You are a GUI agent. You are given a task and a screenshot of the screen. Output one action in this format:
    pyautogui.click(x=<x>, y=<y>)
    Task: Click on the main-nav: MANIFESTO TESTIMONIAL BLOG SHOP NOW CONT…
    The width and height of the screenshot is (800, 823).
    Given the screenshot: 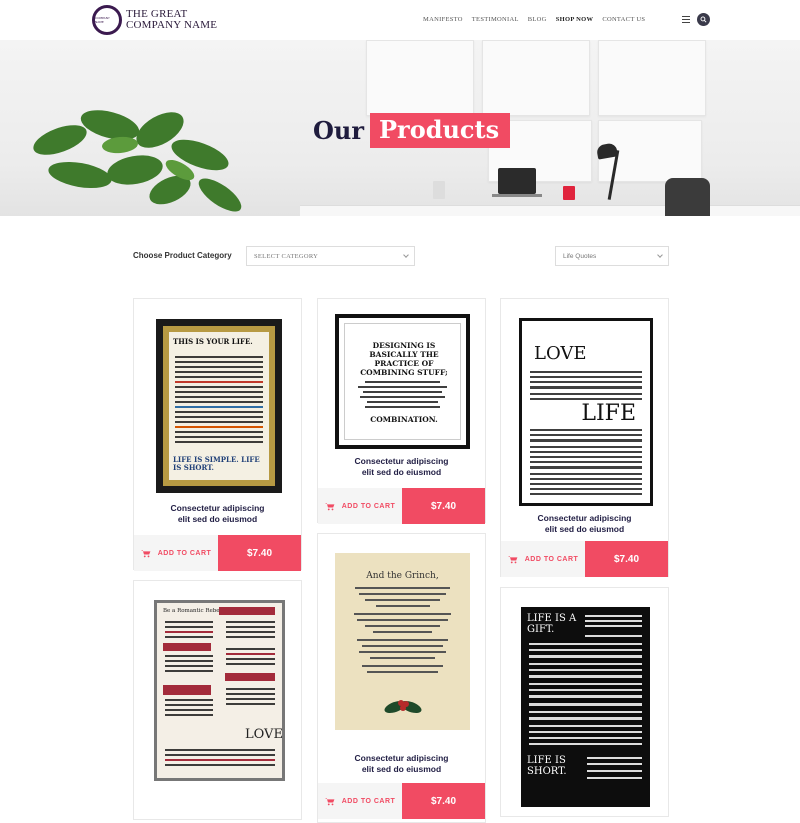 What is the action you would take?
    pyautogui.click(x=538, y=19)
    